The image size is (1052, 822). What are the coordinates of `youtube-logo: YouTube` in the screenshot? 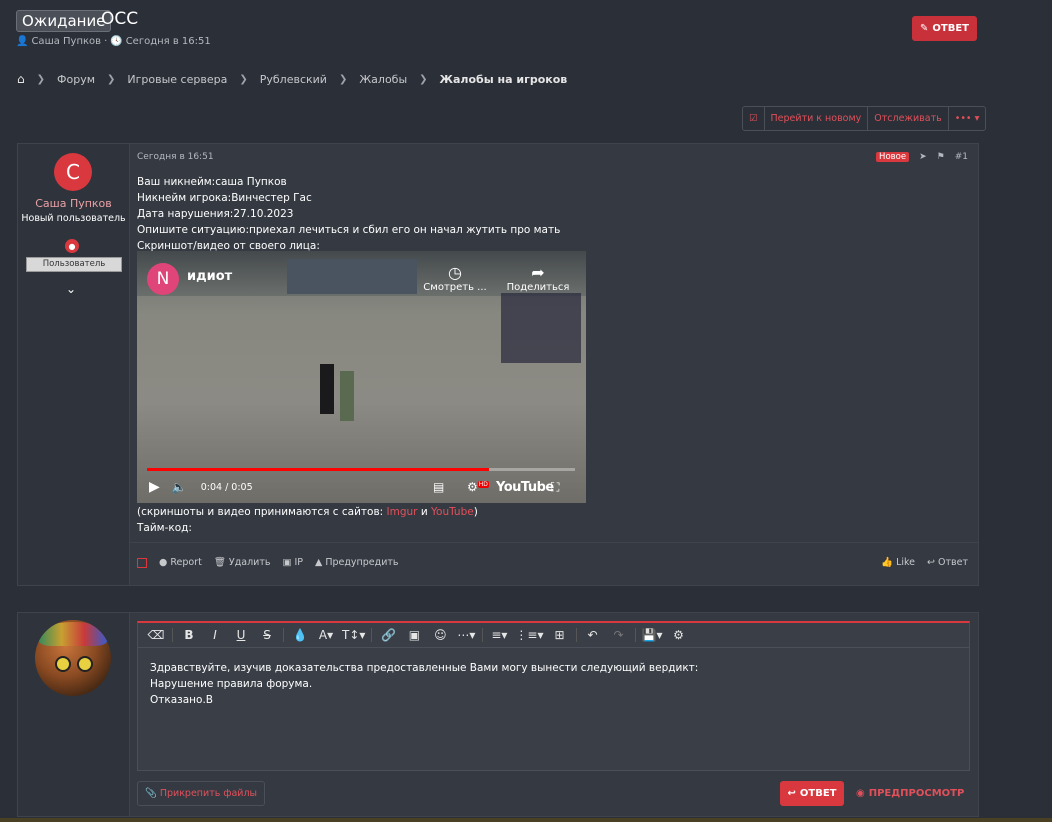 It's located at (525, 487).